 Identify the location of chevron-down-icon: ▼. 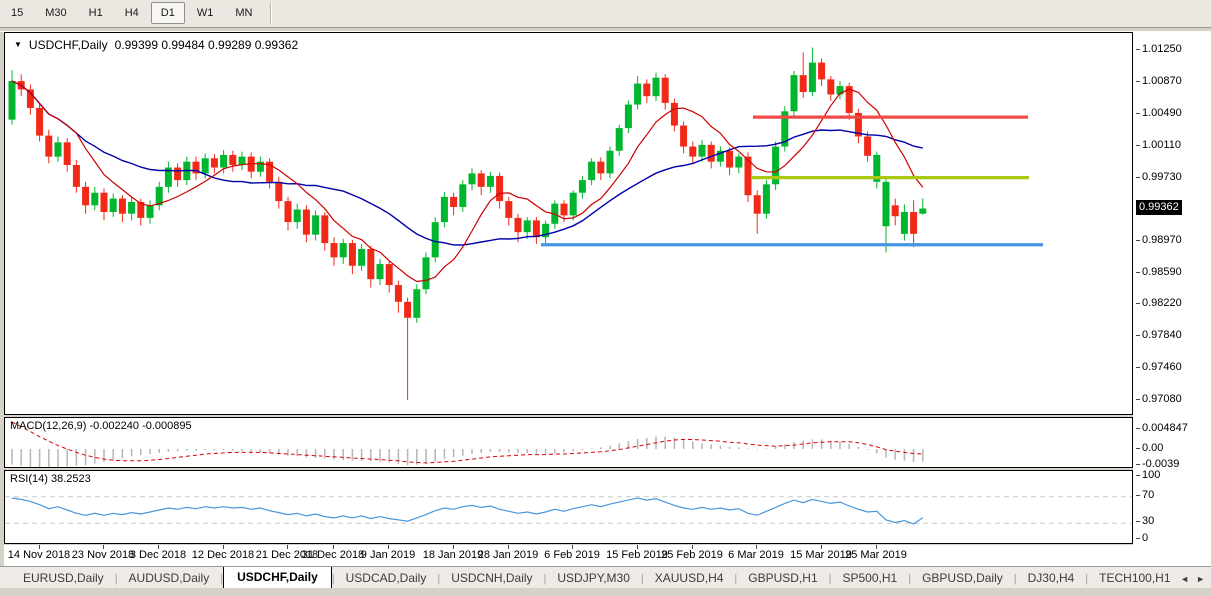
(18, 44).